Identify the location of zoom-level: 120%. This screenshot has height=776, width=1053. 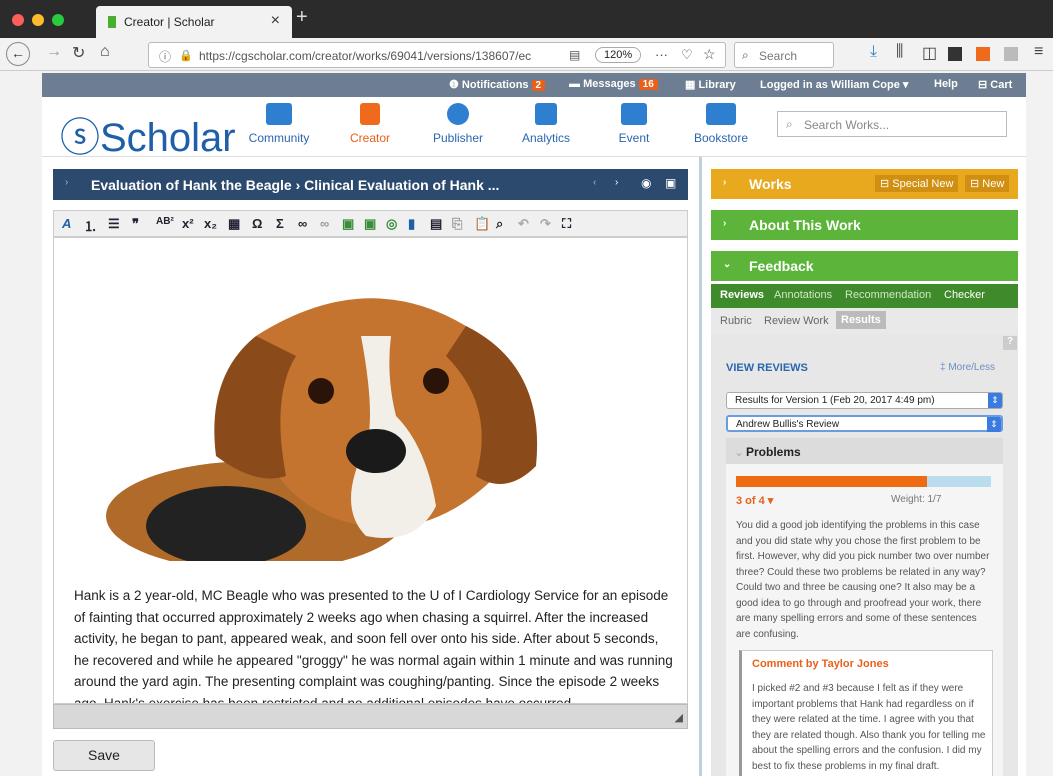
(618, 55).